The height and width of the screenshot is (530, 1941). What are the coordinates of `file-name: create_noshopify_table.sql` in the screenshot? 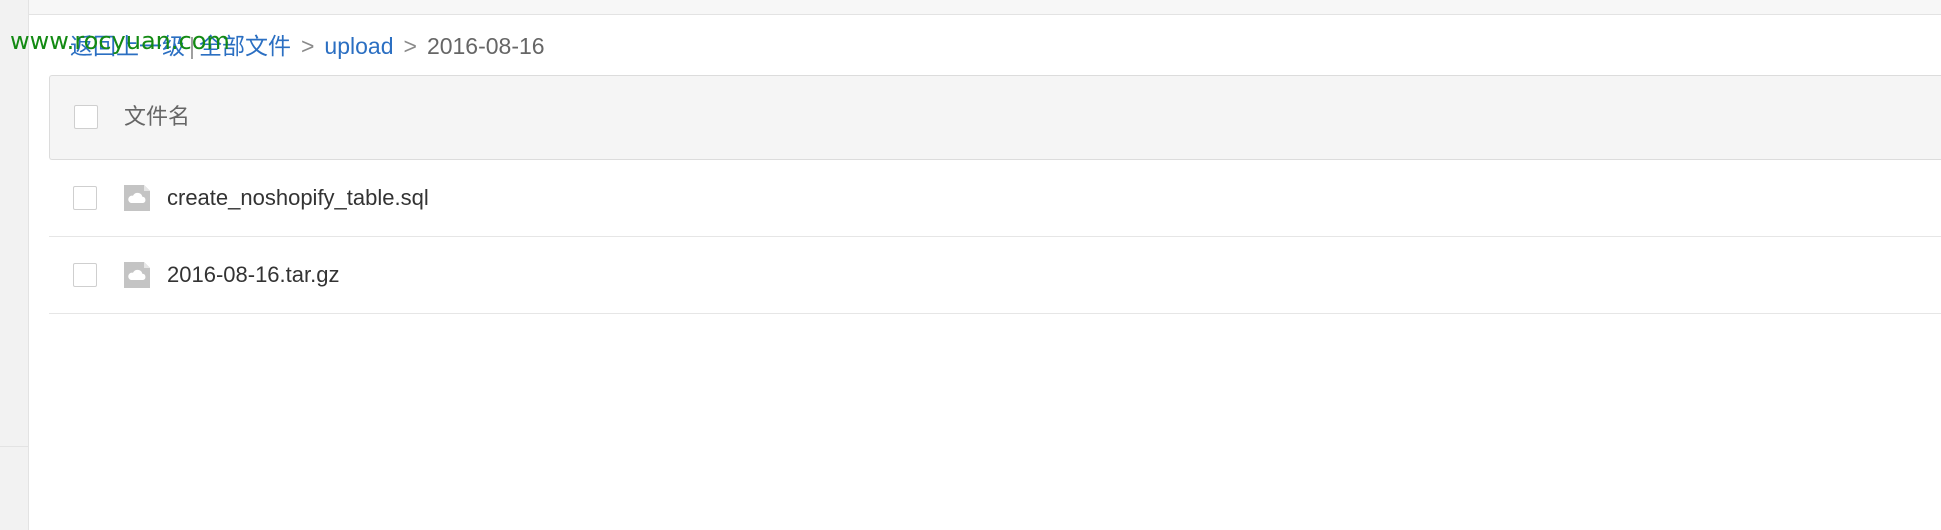 It's located at (298, 198).